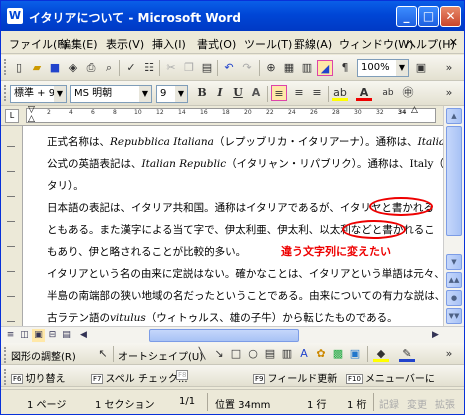  Describe the element at coordinates (268, 44) in the screenshot. I see `menu-tools: ツール(T)` at that location.